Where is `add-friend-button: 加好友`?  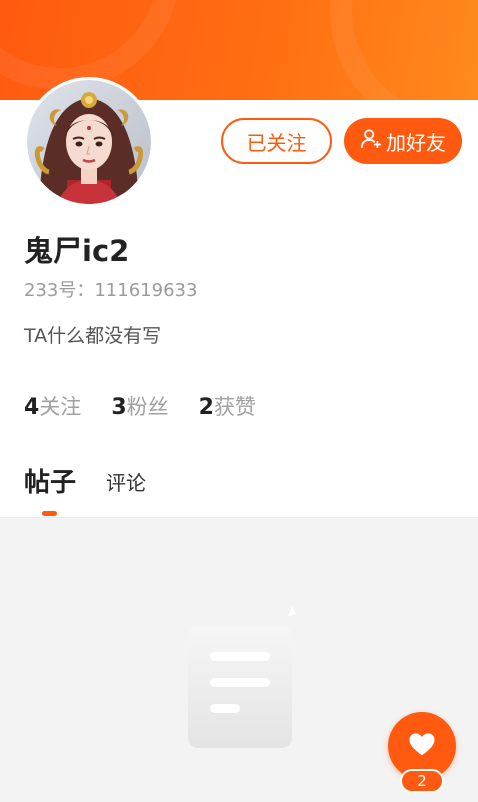
add-friend-button: 加好友 is located at coordinates (403, 141).